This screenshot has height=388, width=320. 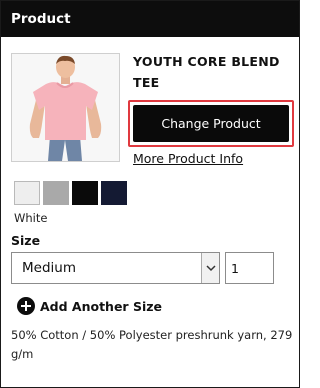 I want to click on product-name: YOUTH CORE BLEND TEE, so click(x=206, y=72).